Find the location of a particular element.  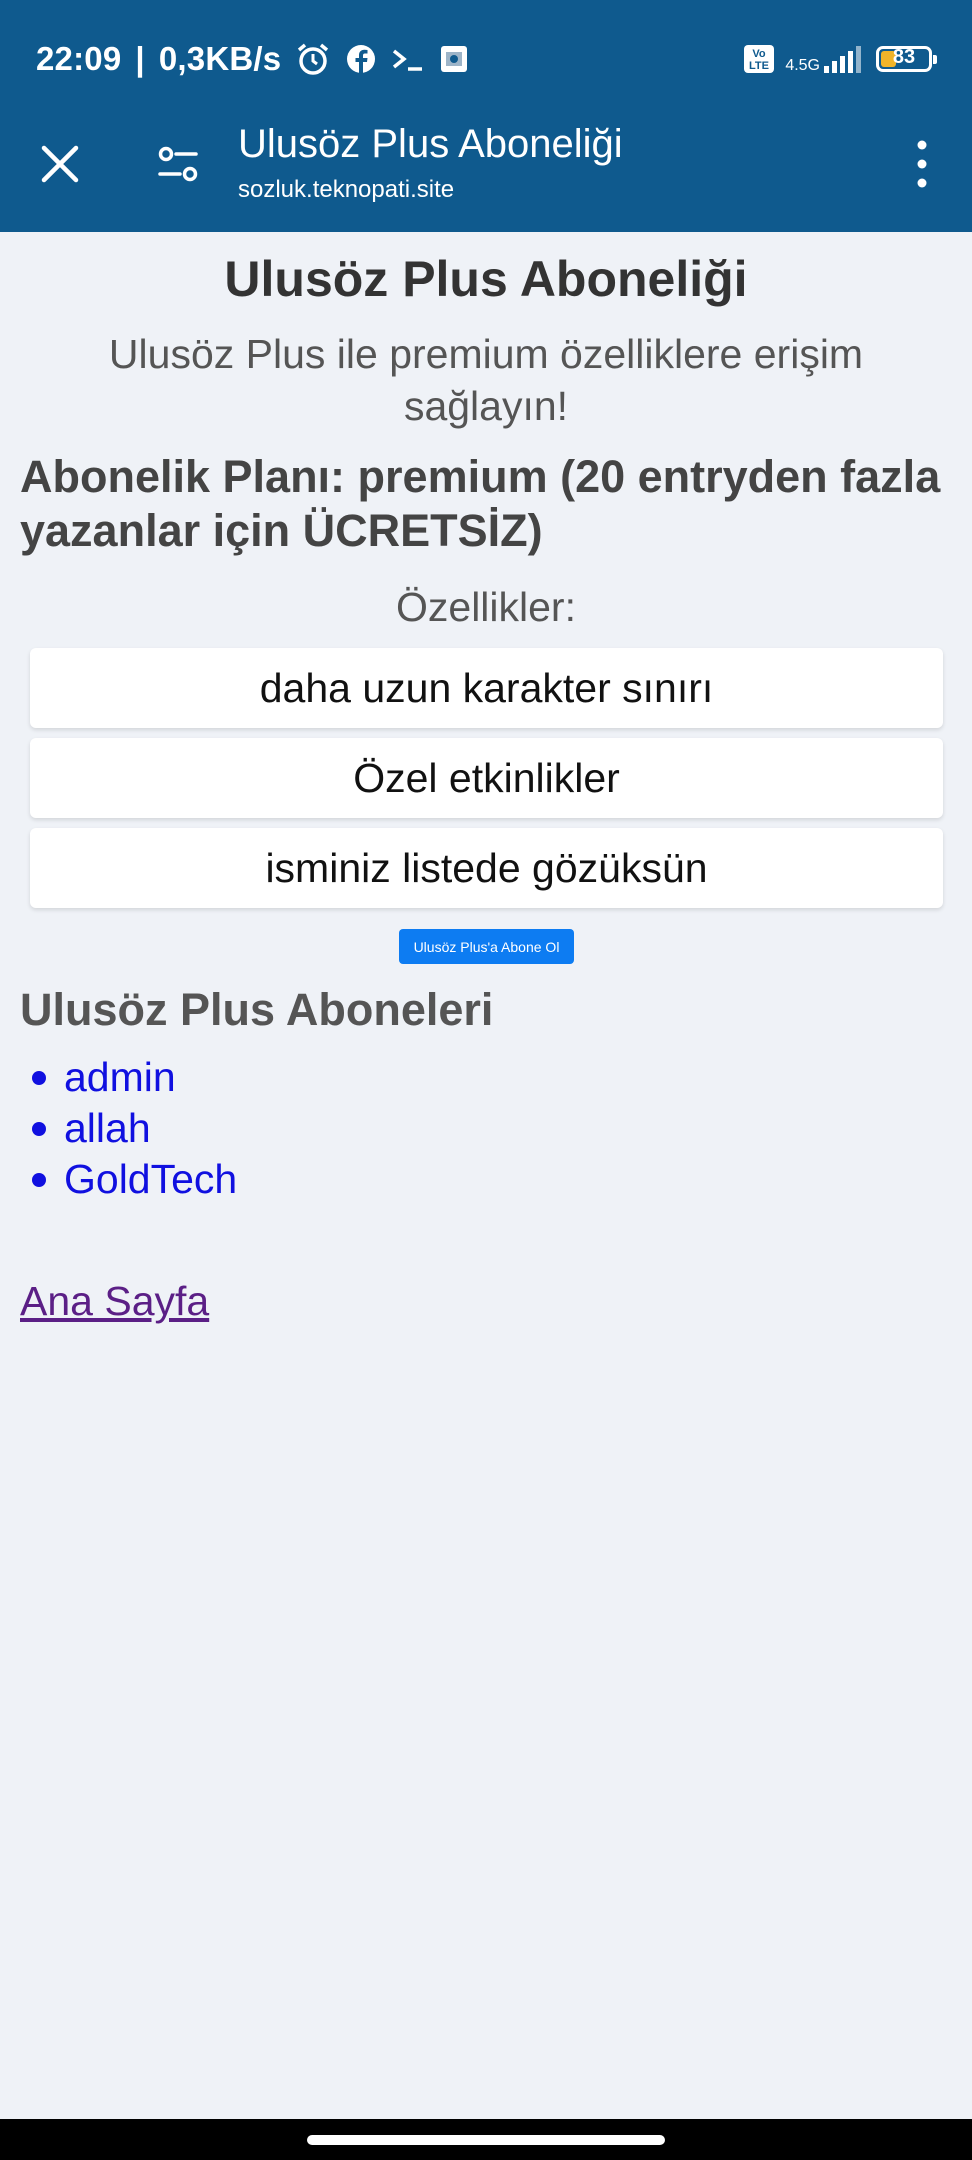

subscribers-title: Ulusöz Plus Aboneleri is located at coordinates (257, 1009).